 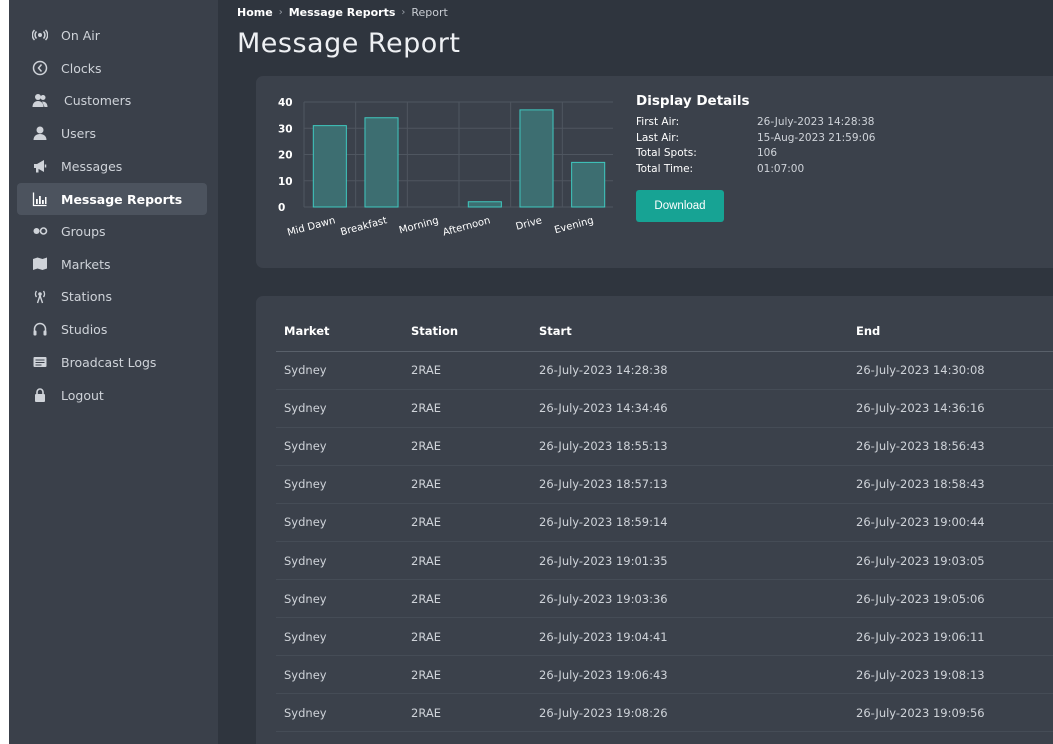 What do you see at coordinates (40, 166) in the screenshot?
I see `megaphone-icon` at bounding box center [40, 166].